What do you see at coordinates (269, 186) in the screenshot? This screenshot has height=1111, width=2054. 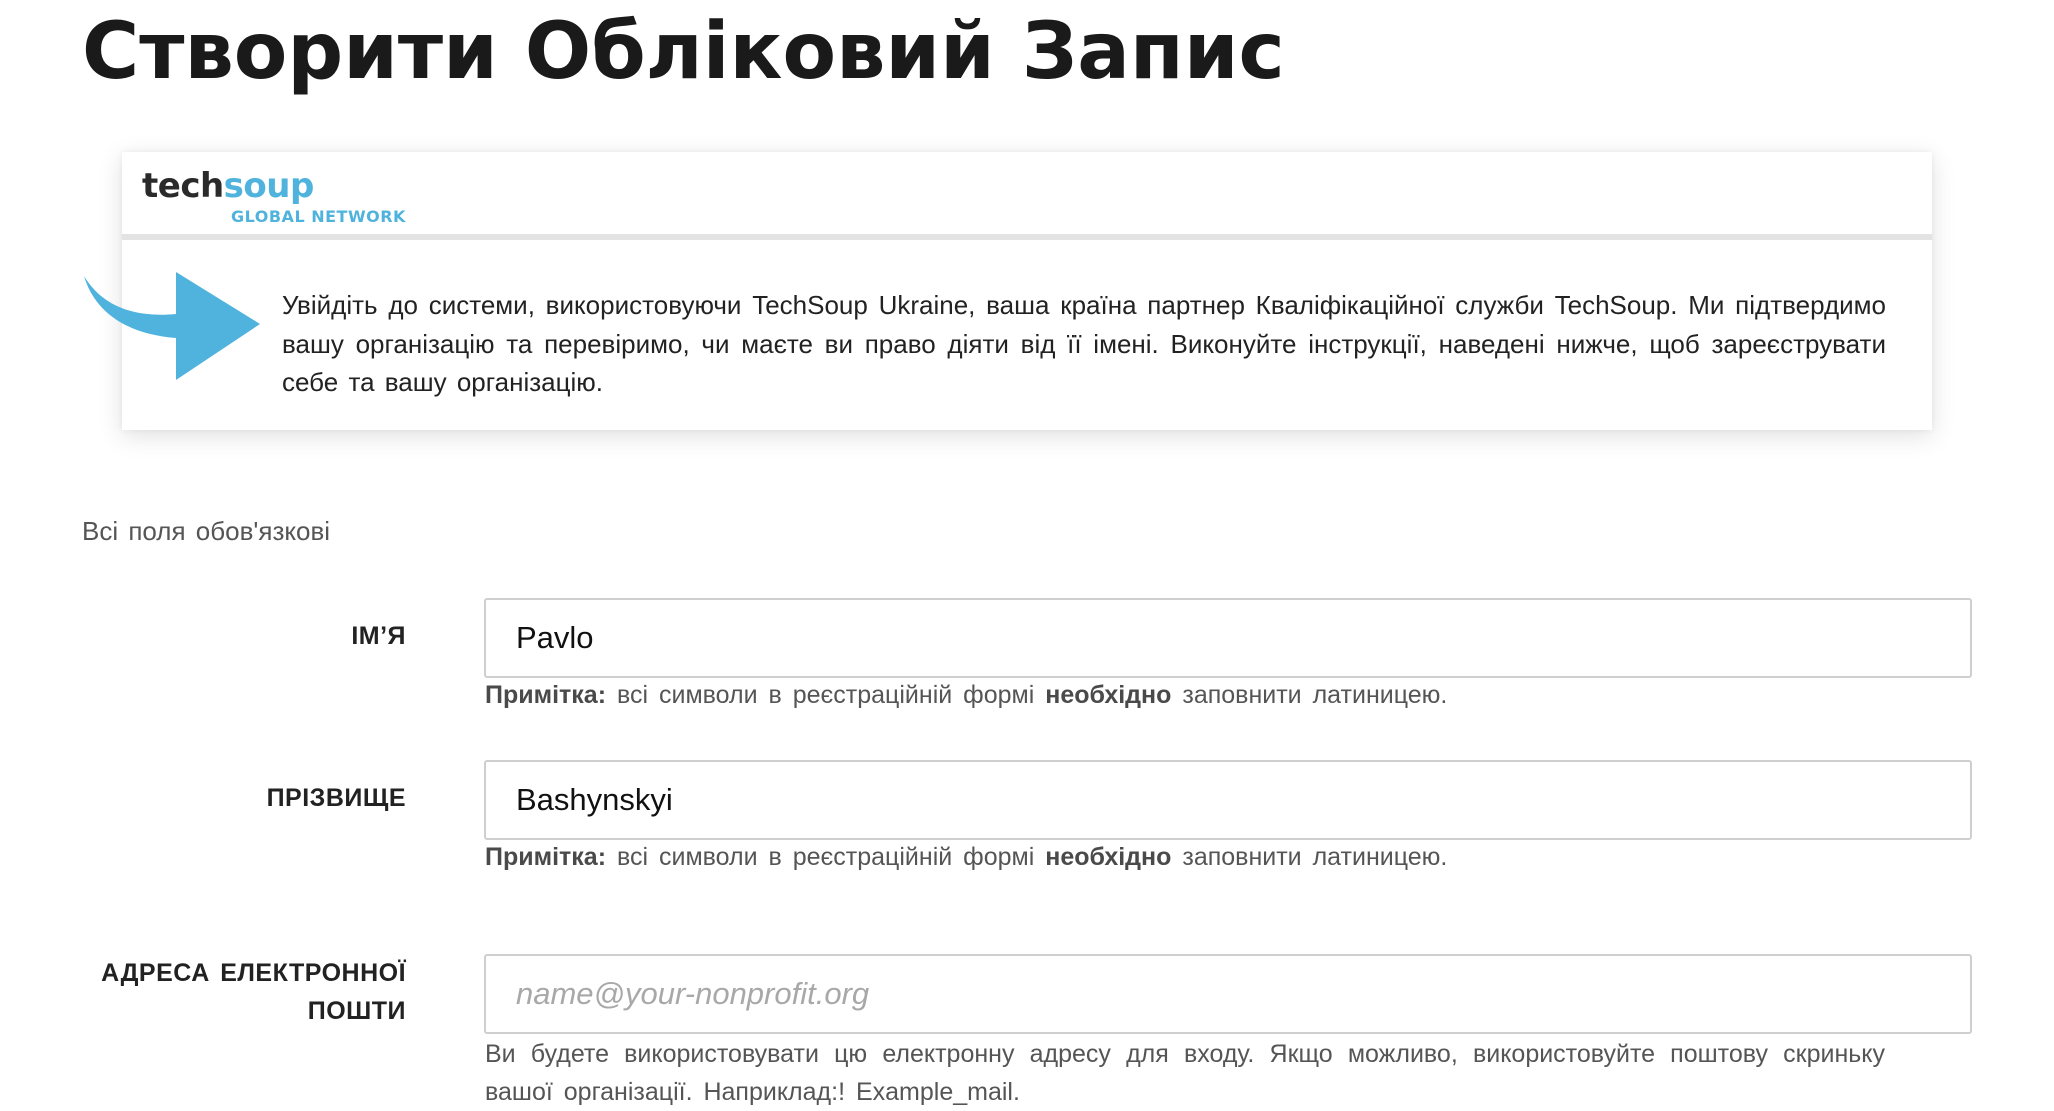 I see `logo-word-soup: soup` at bounding box center [269, 186].